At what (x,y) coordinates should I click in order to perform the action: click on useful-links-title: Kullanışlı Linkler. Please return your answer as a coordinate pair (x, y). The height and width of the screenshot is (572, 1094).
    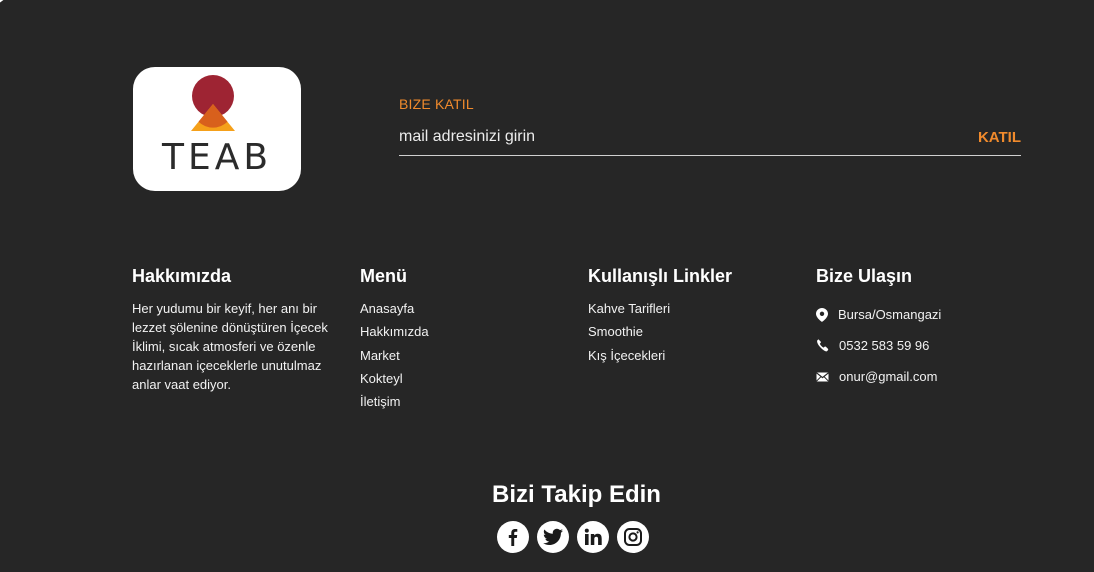
    Looking at the image, I should click on (660, 276).